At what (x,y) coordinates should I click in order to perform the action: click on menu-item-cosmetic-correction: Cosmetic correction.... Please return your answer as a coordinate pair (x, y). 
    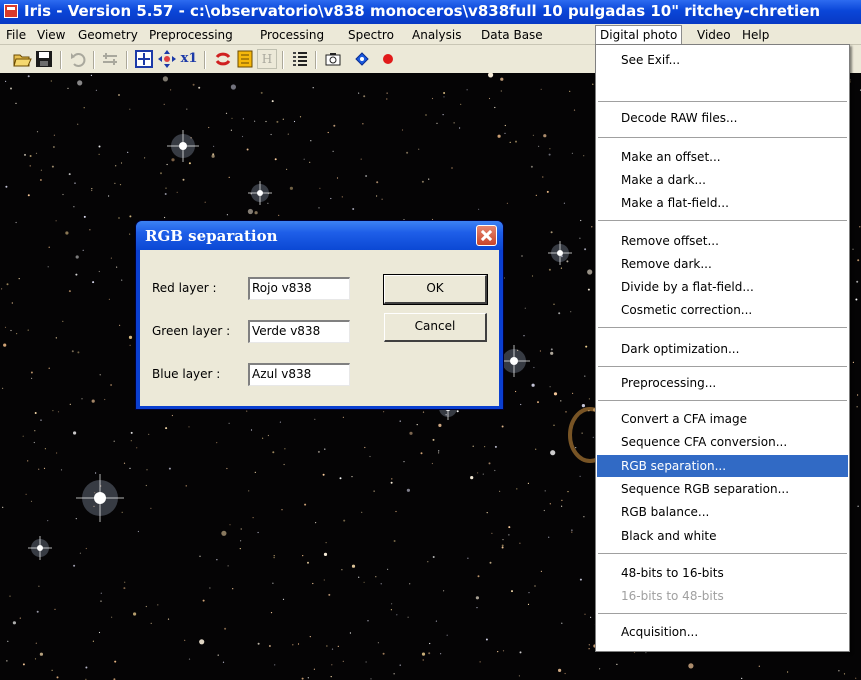
    Looking at the image, I should click on (722, 310).